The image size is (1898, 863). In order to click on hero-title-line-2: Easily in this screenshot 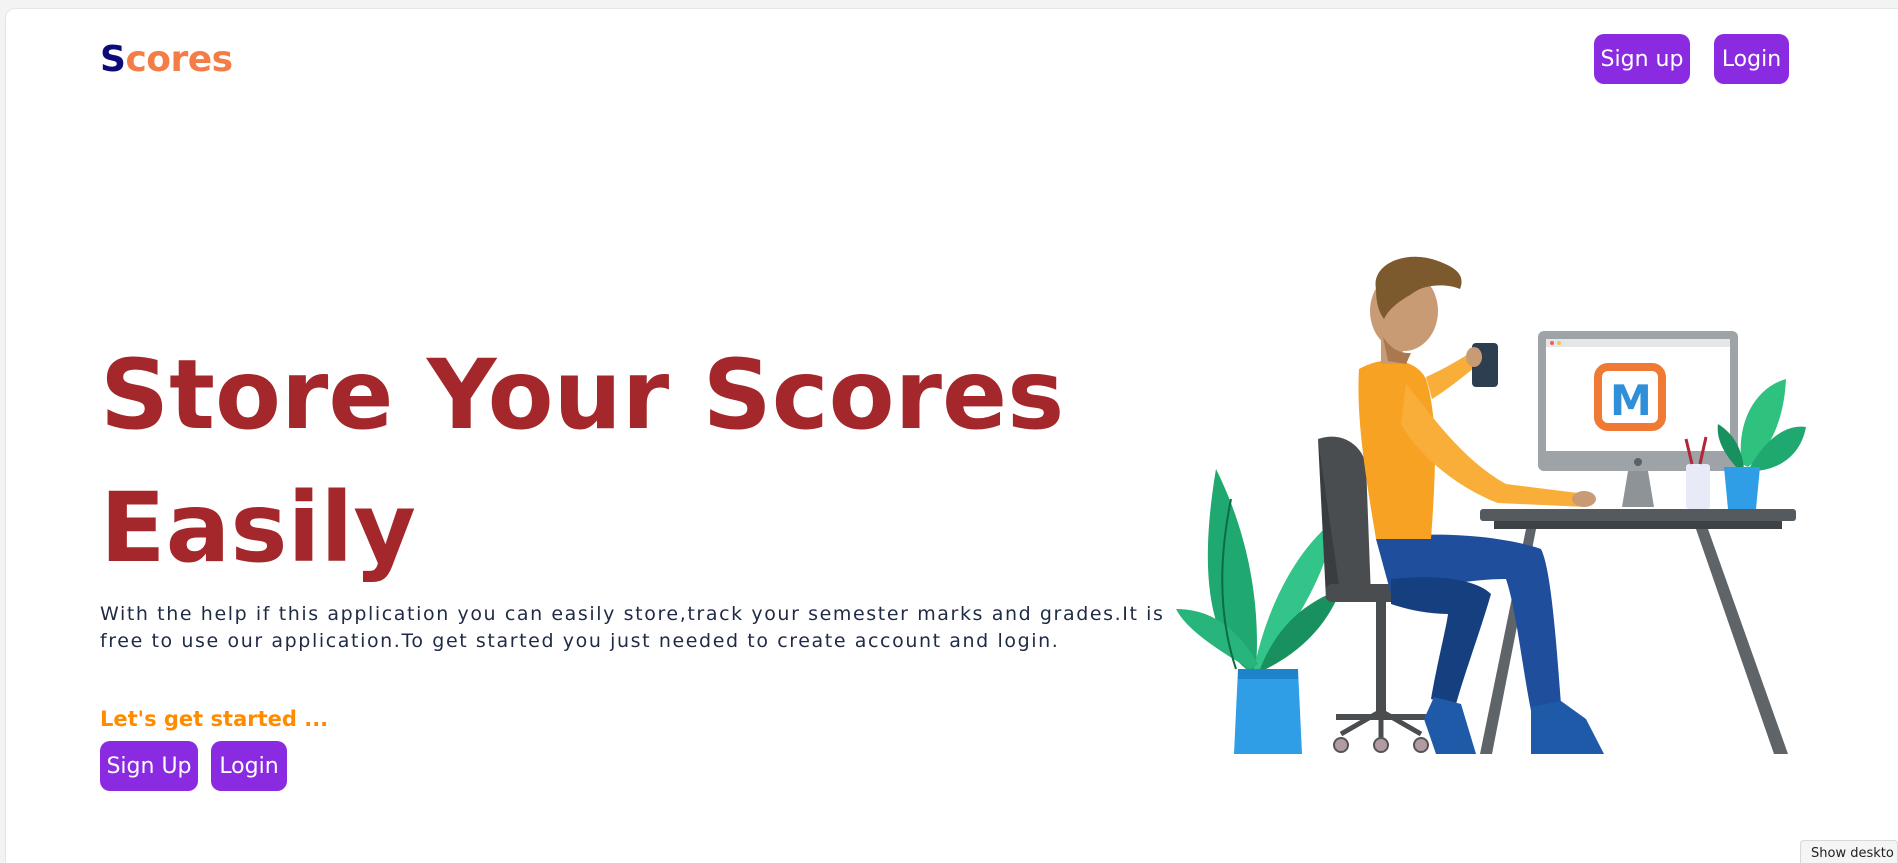, I will do `click(258, 528)`.